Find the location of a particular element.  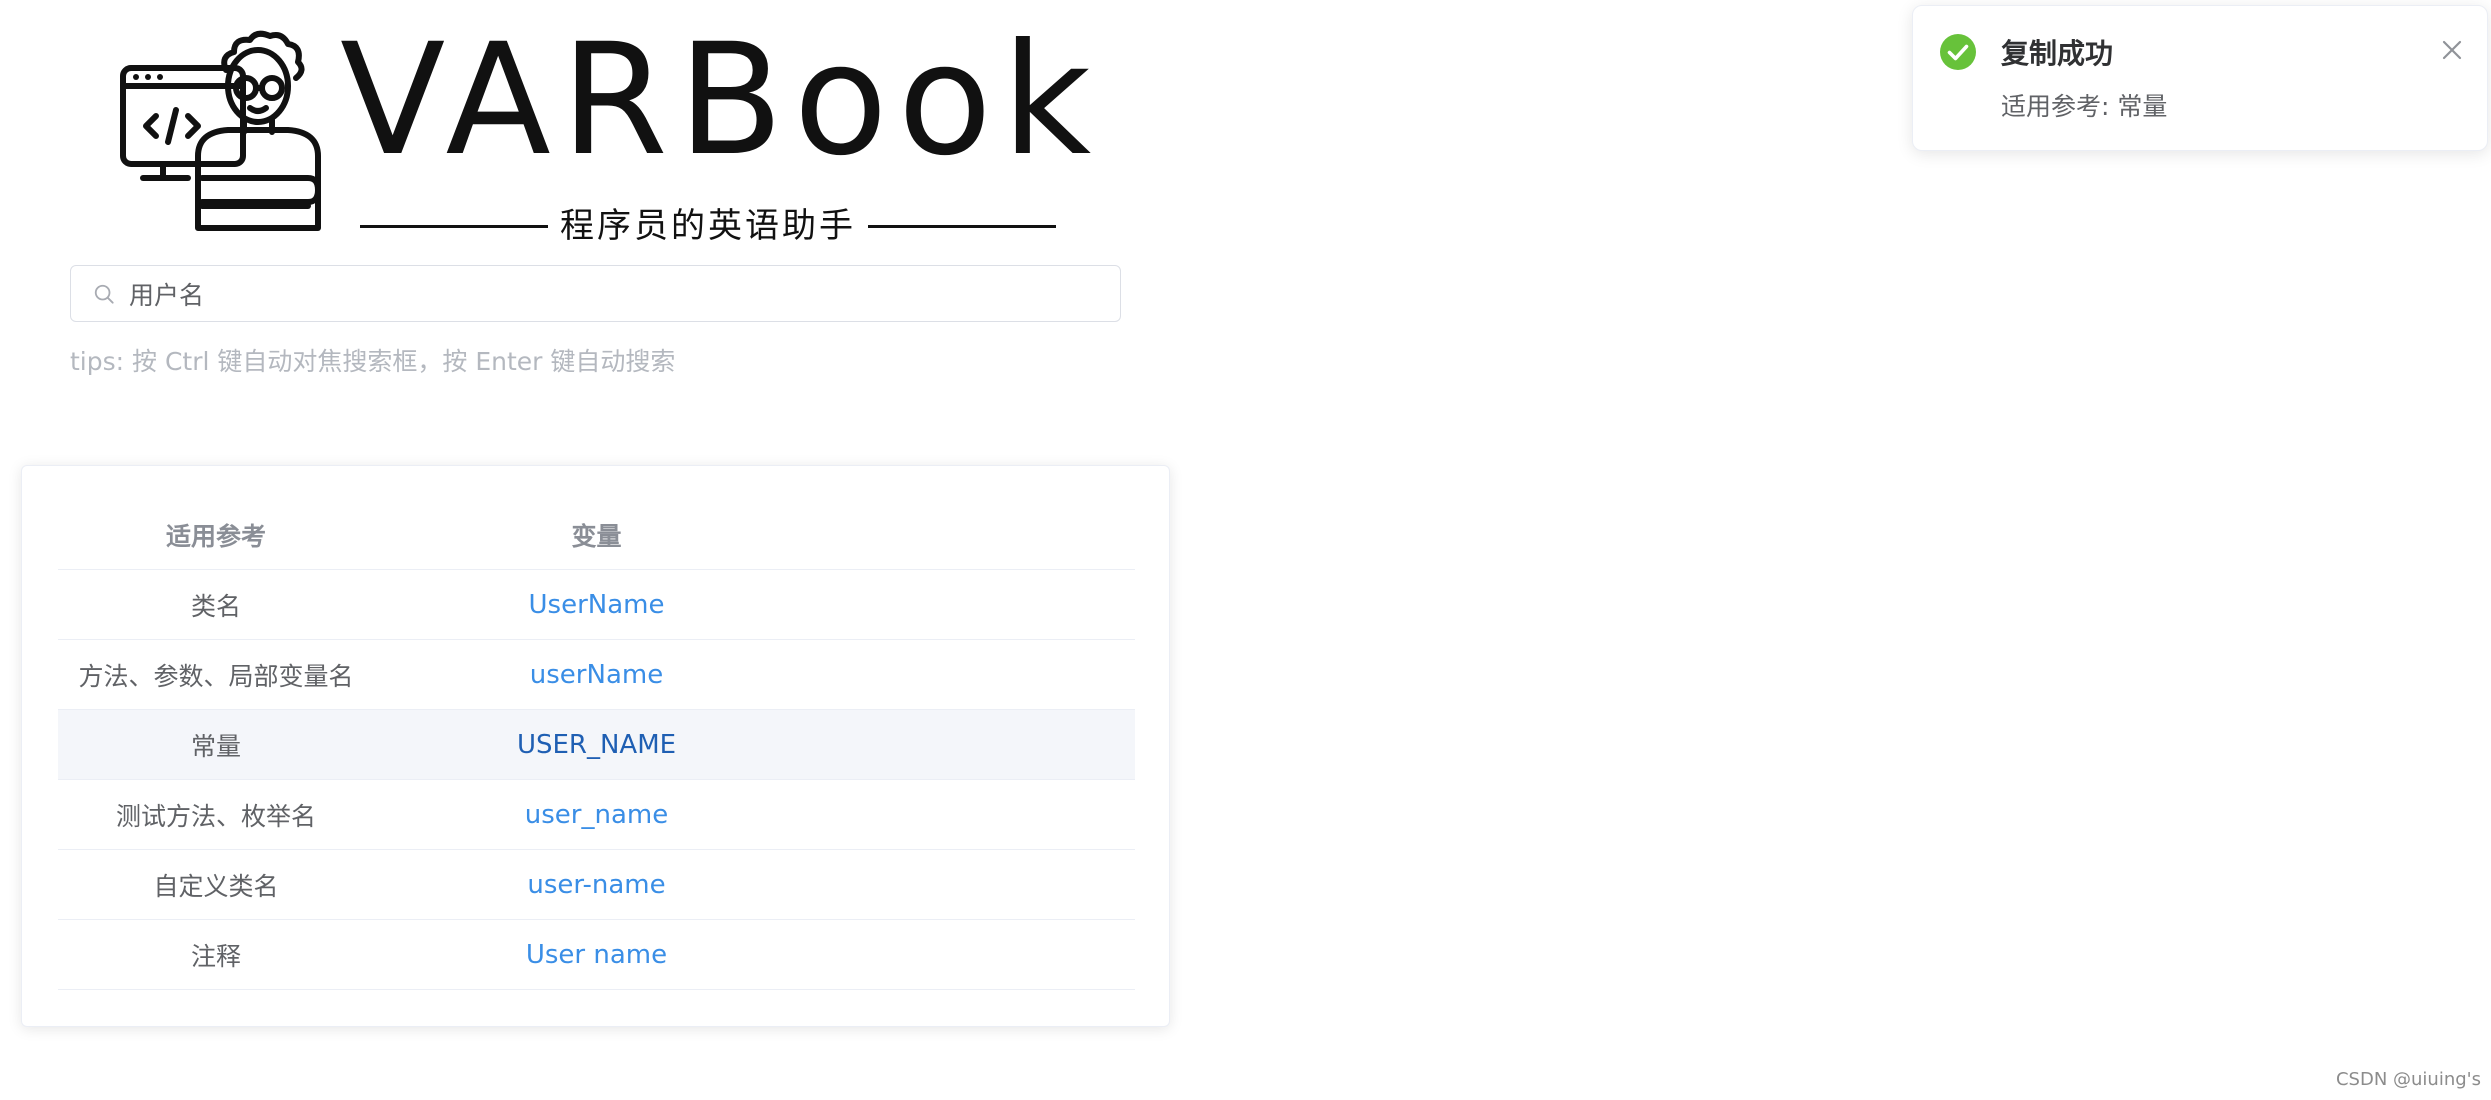

variable-copy-link: userName is located at coordinates (596, 675).